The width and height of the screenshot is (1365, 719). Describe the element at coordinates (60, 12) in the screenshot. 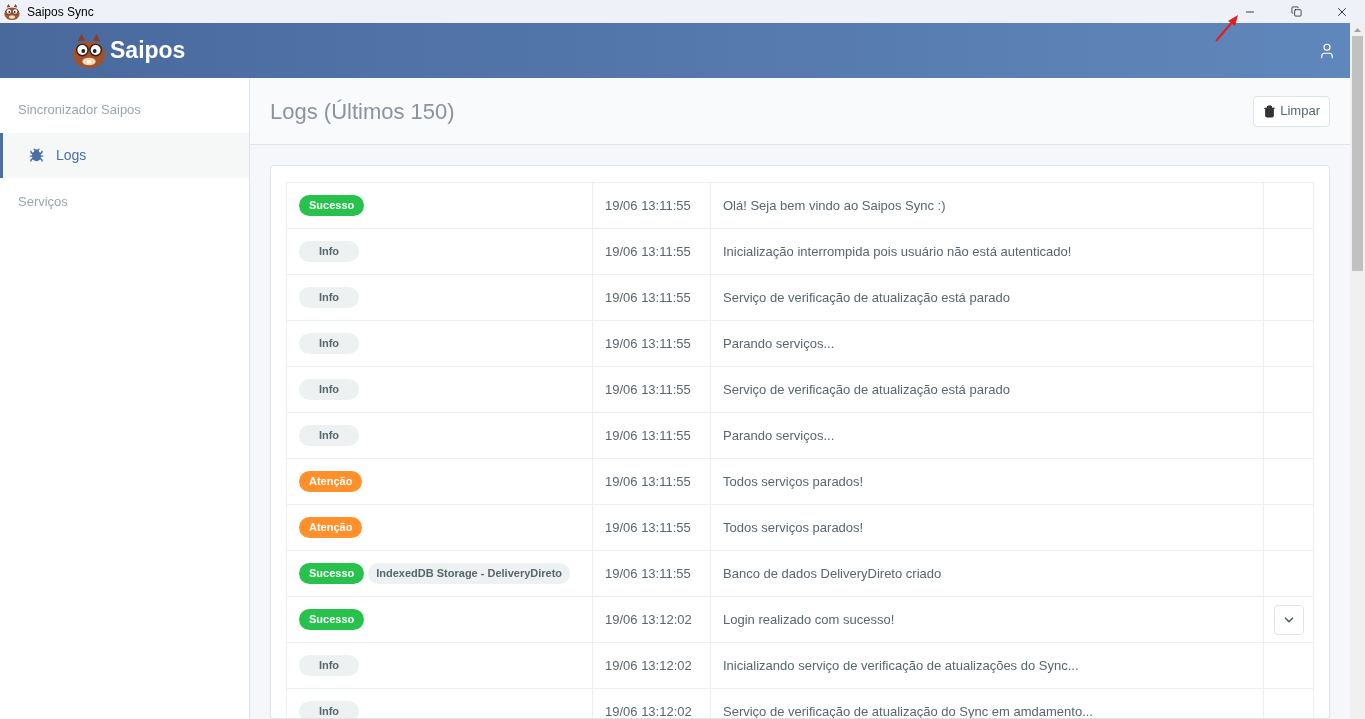

I see `window-title: Saipos Sync` at that location.